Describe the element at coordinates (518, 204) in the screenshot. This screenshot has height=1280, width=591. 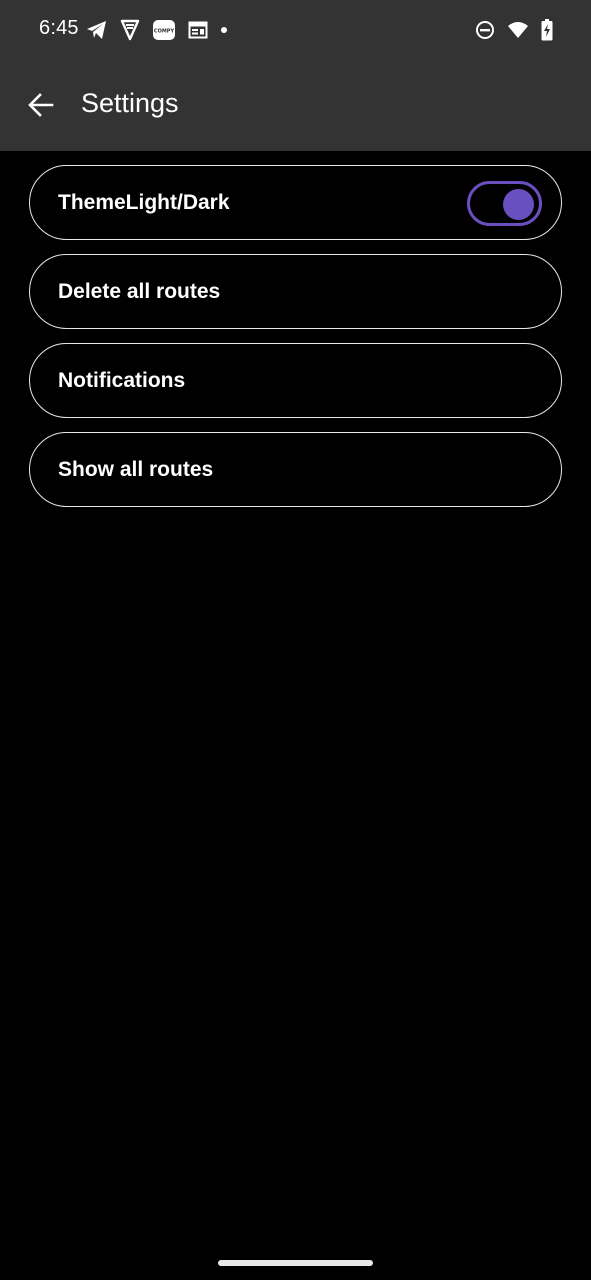
I see `toggle-knob` at that location.